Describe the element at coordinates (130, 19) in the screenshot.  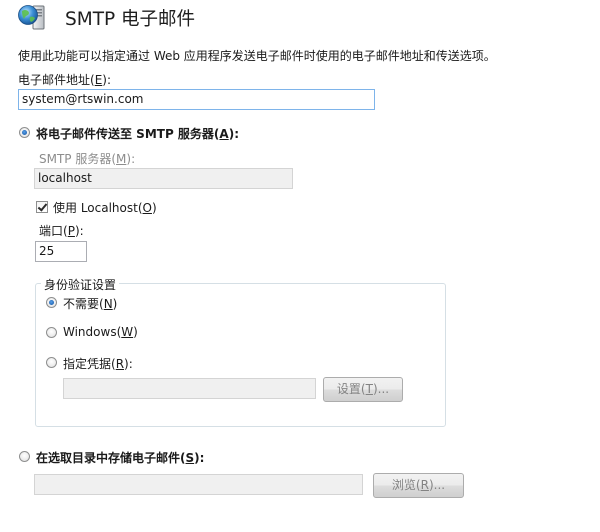
I see `page-title: SMTP 电子邮件` at that location.